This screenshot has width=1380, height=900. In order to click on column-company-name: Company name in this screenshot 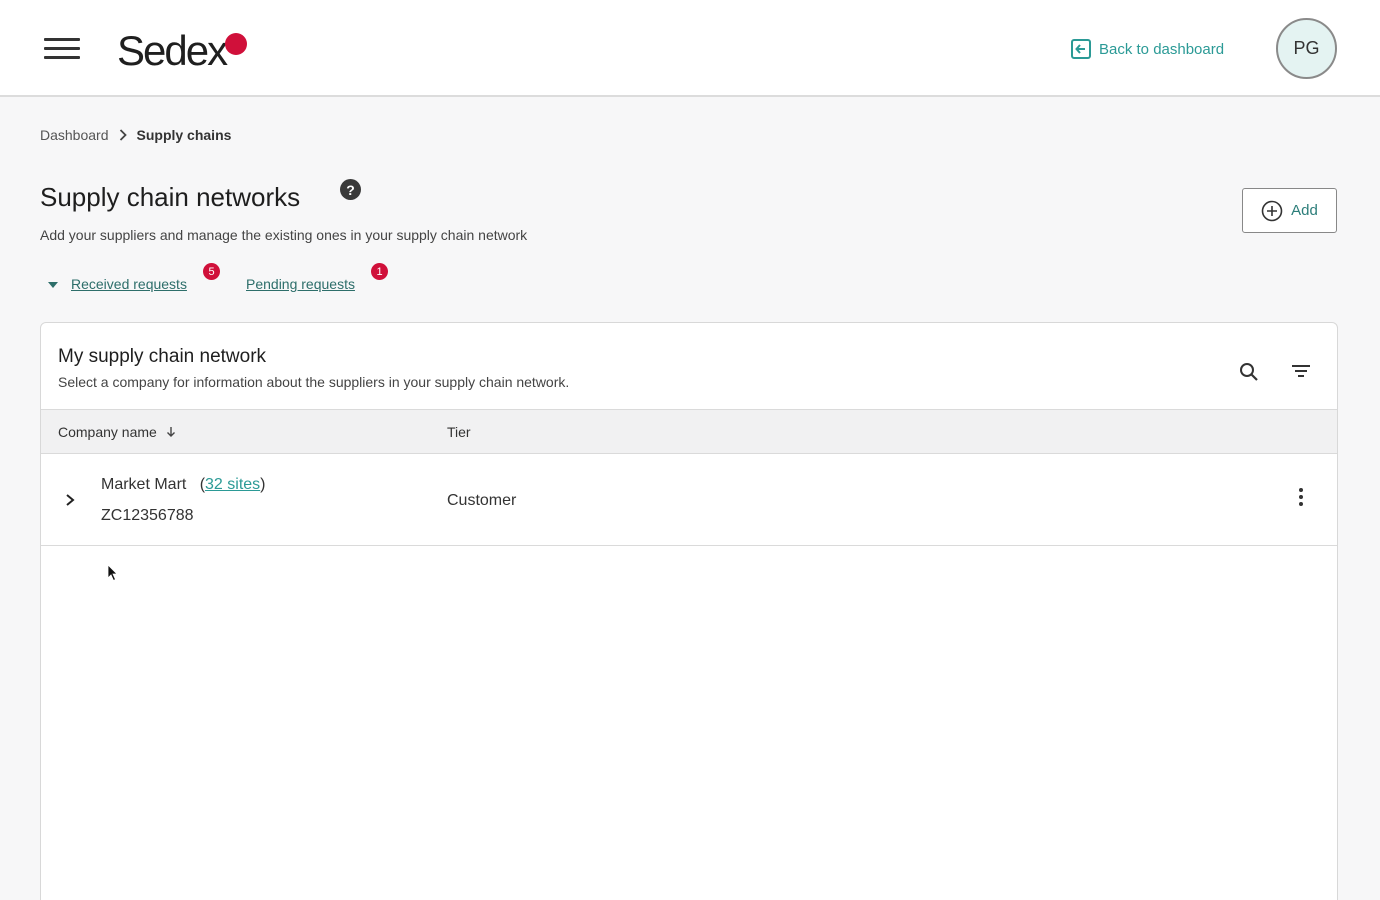, I will do `click(117, 432)`.